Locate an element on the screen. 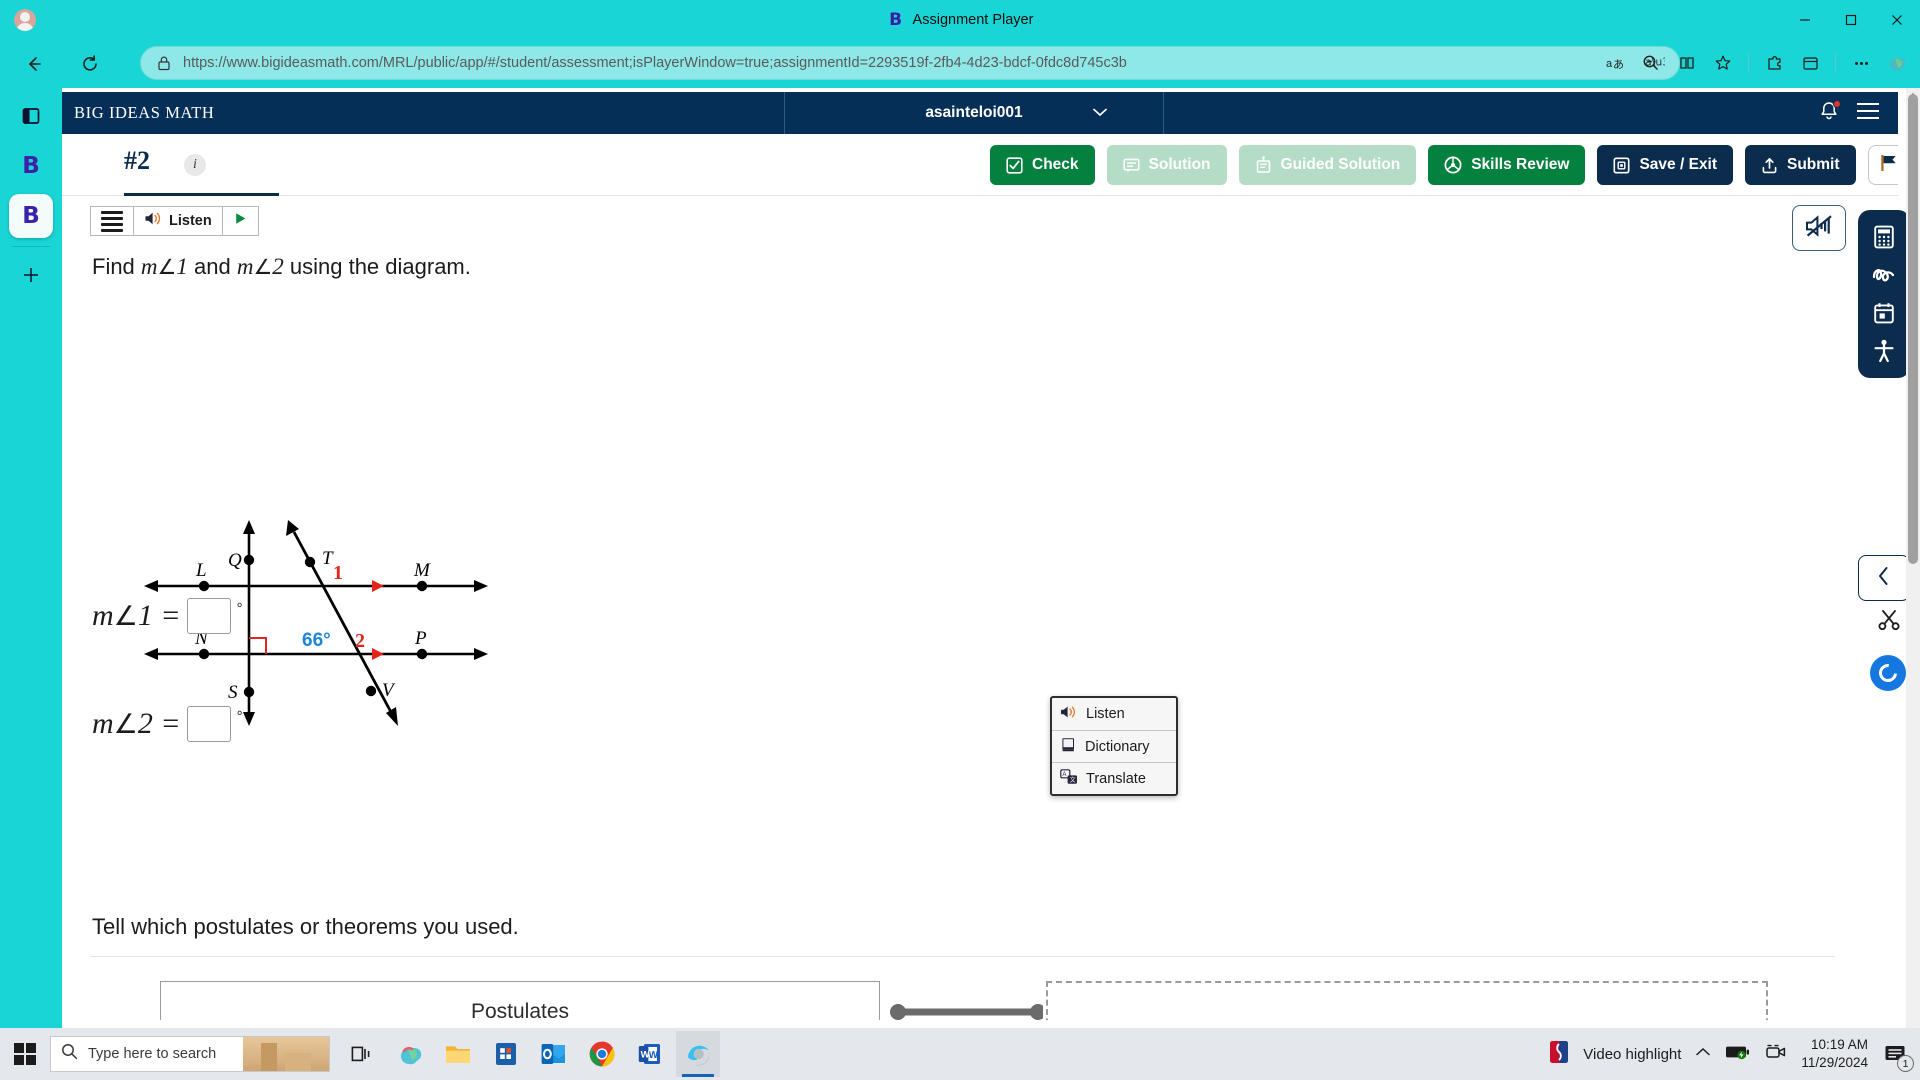  label-S: S is located at coordinates (233, 692).